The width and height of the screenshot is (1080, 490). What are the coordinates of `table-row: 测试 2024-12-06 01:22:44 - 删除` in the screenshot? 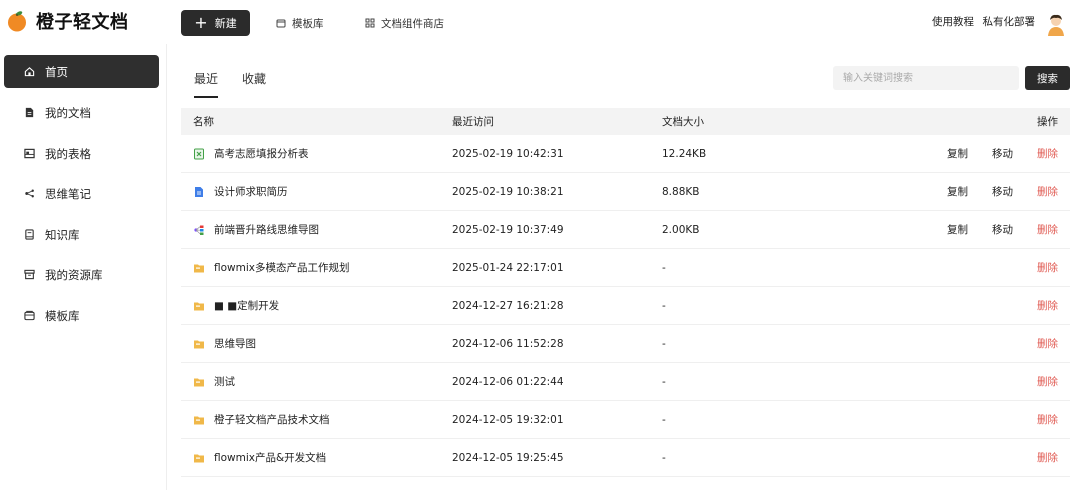 It's located at (625, 382).